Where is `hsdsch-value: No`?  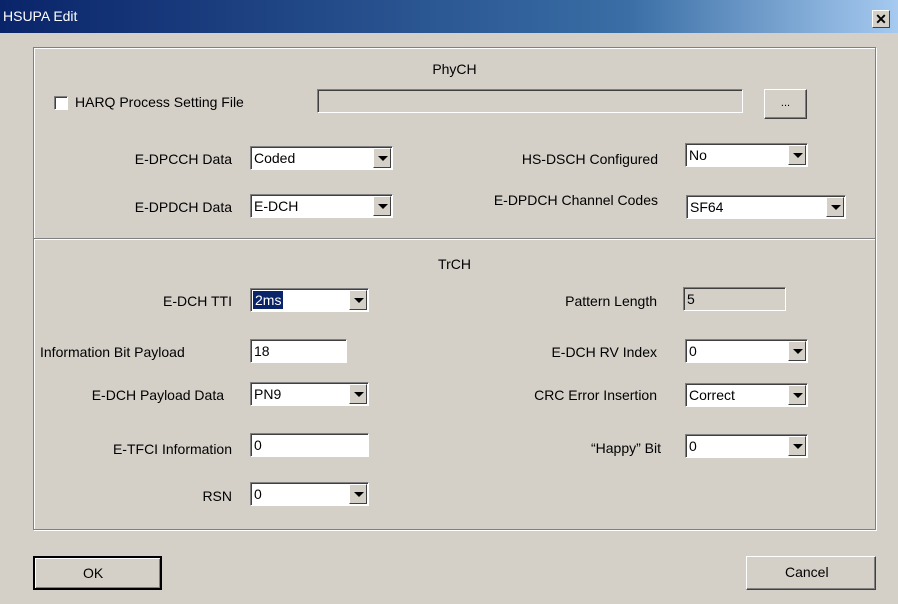
hsdsch-value: No is located at coordinates (698, 155).